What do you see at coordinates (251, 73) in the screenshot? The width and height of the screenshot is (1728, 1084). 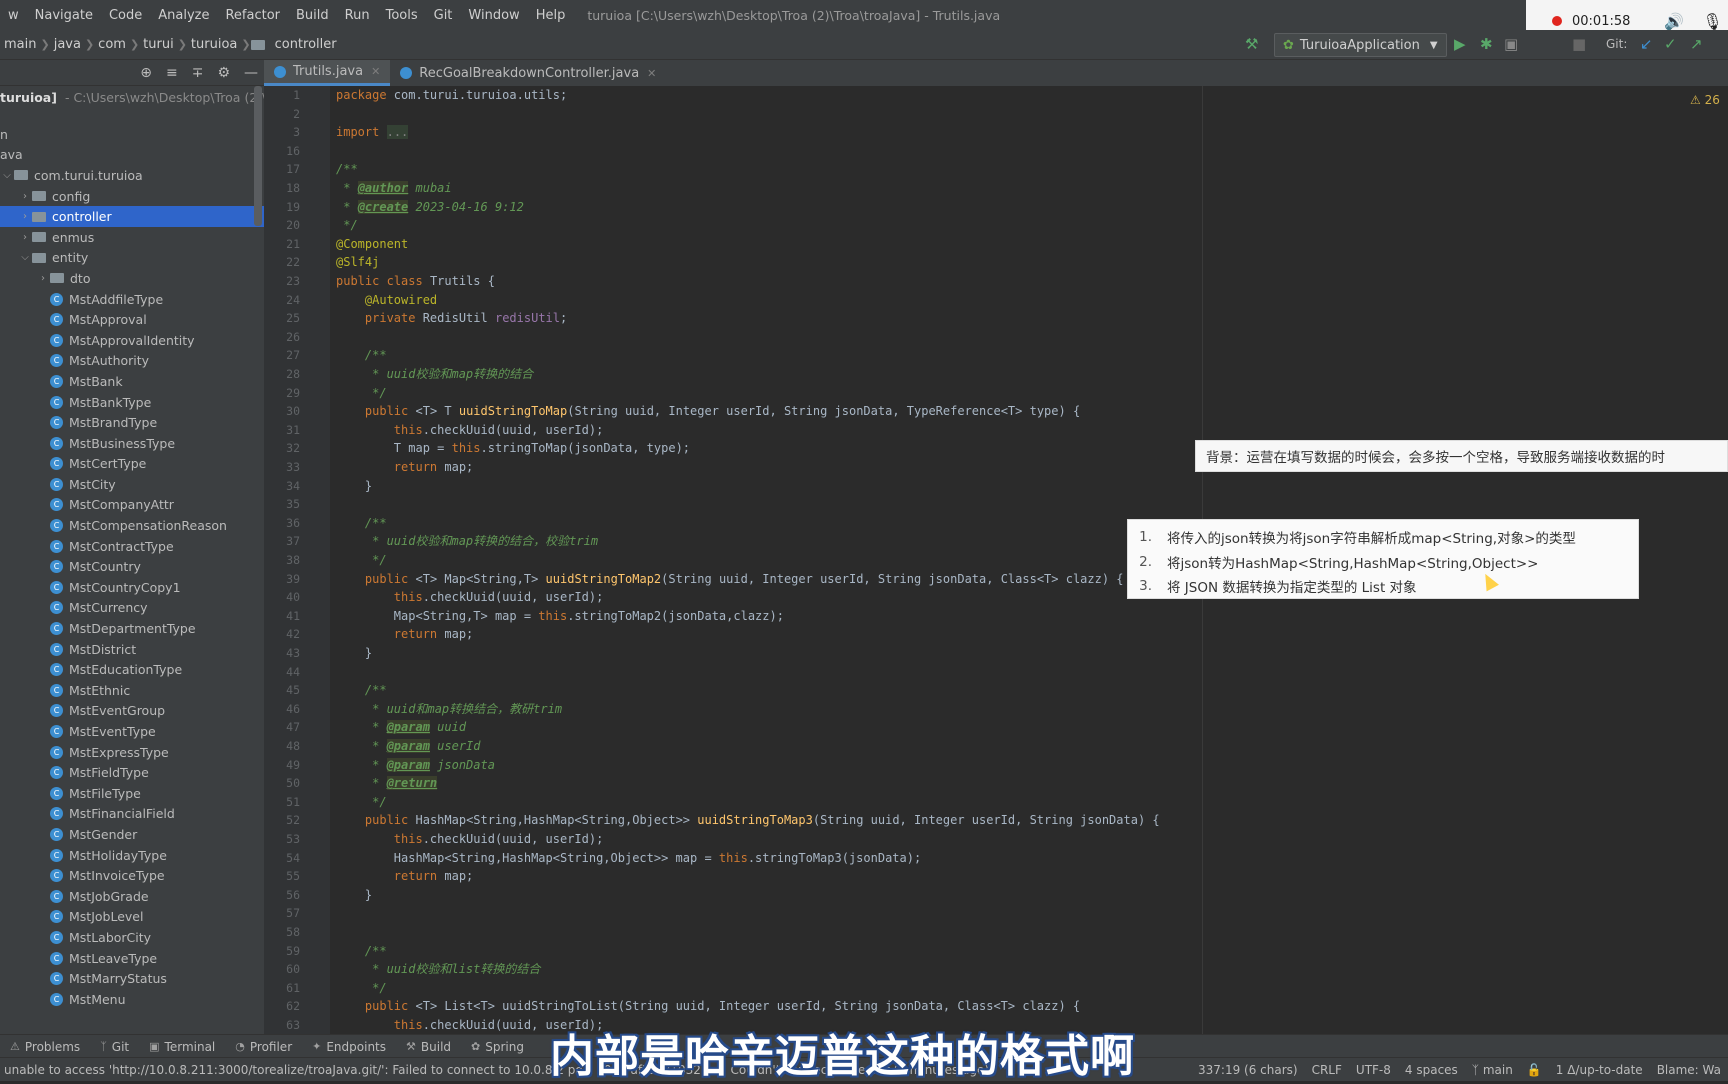 I see `hide-icon: —` at bounding box center [251, 73].